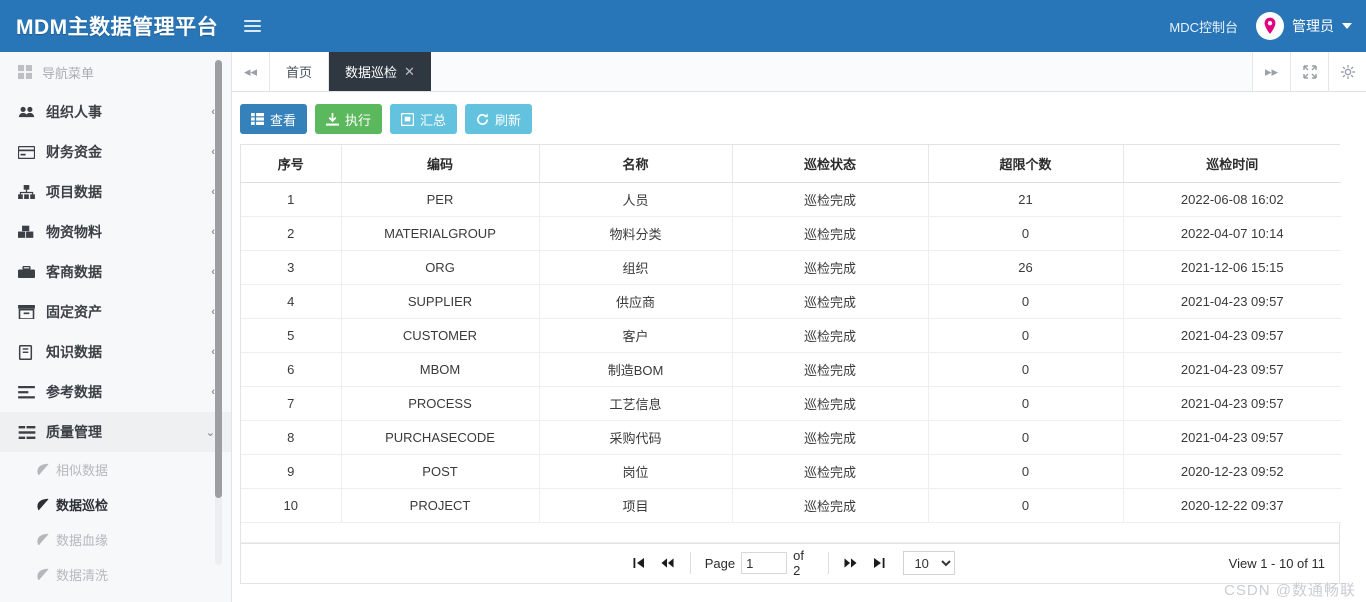  What do you see at coordinates (218, 279) in the screenshot?
I see `sidebar-scrollbar-thumb` at bounding box center [218, 279].